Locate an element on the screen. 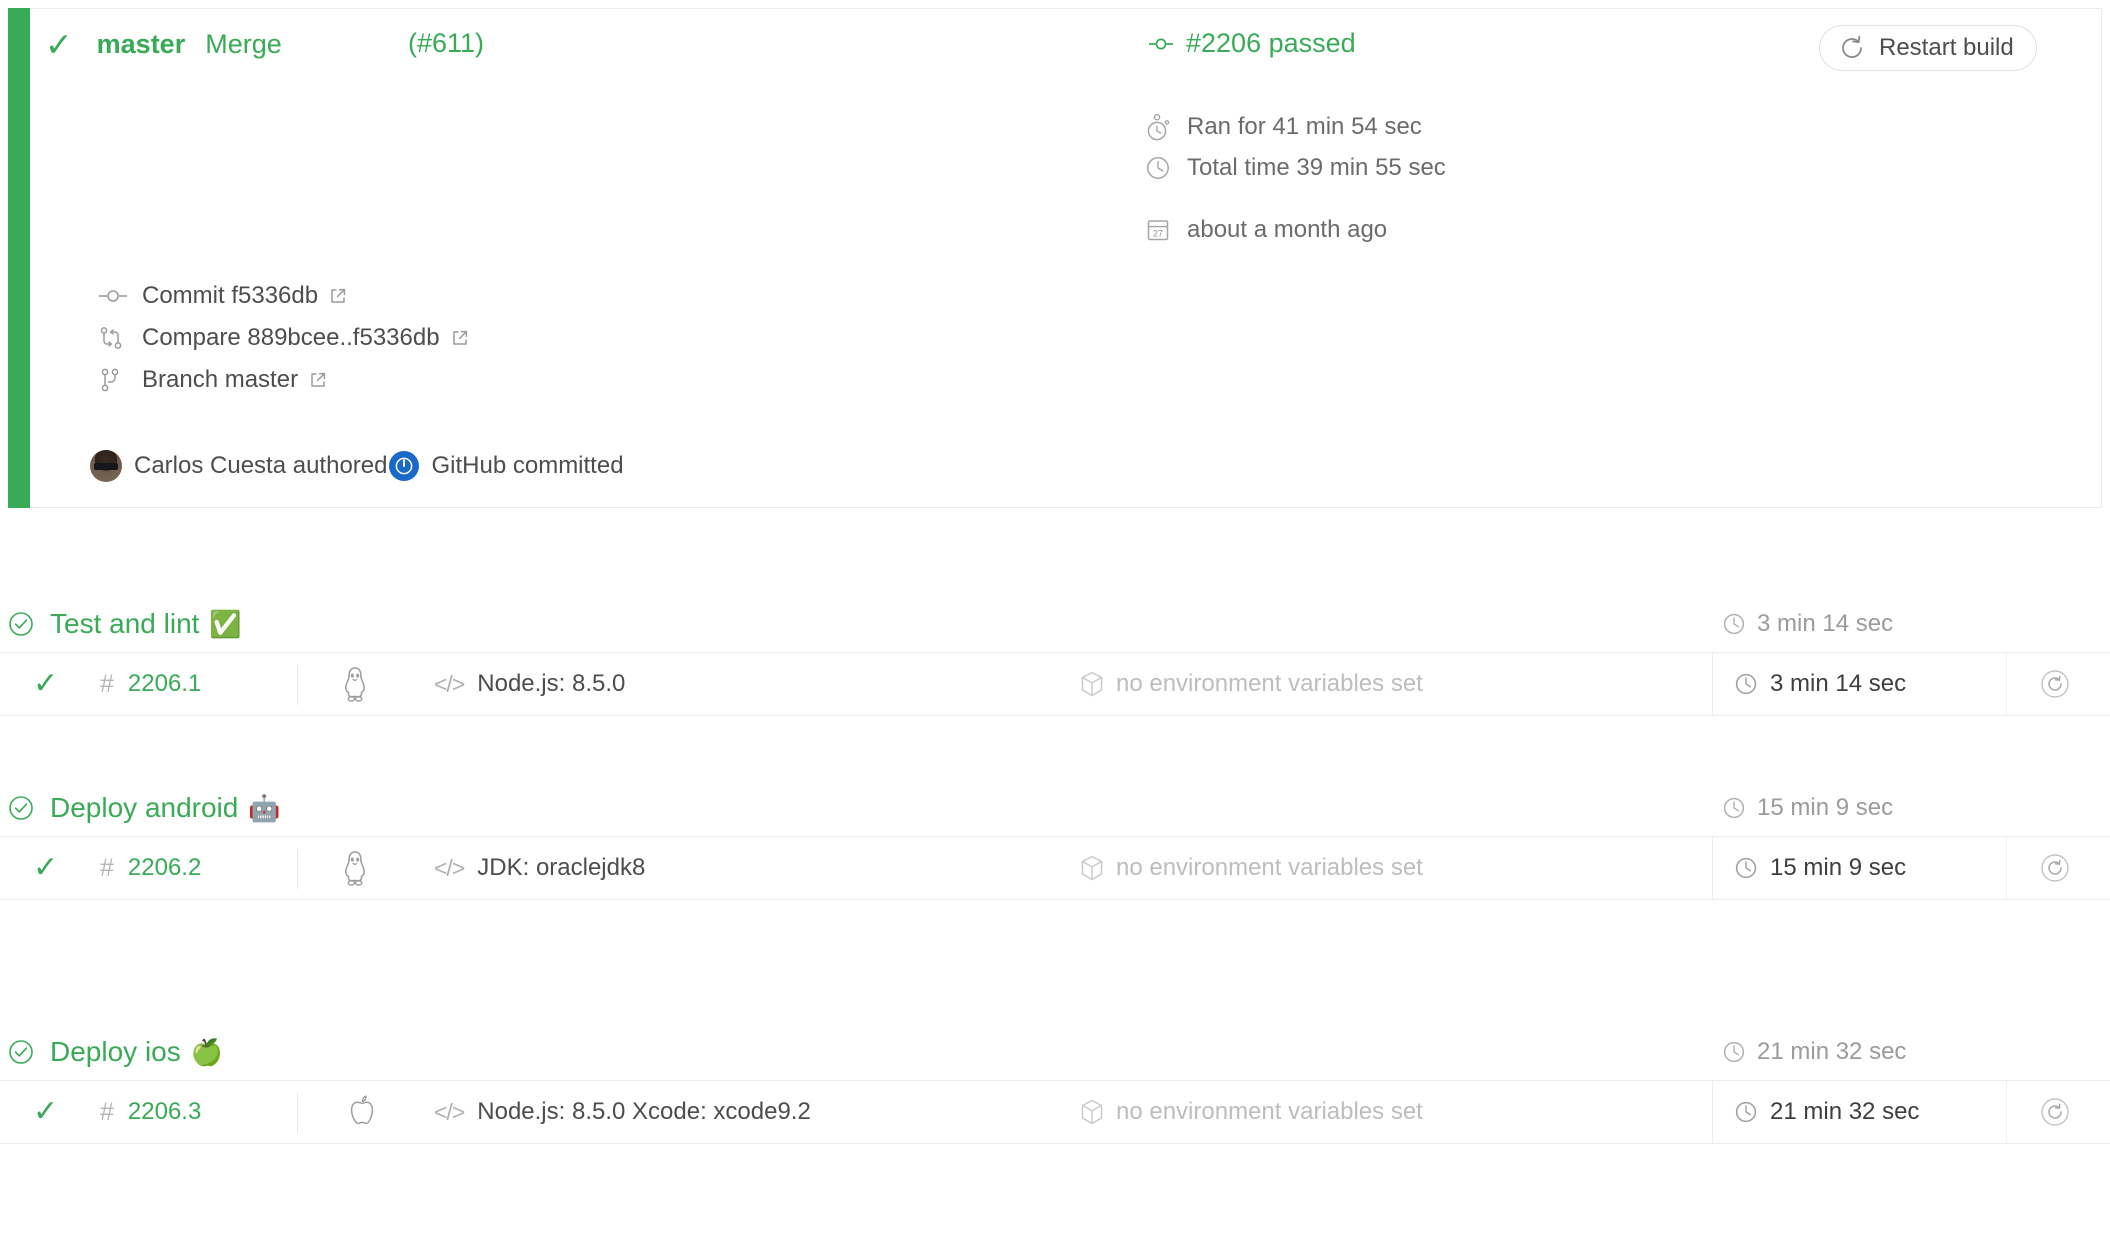 The width and height of the screenshot is (2110, 1250). build-header: ✓ master Merge (#611) is located at coordinates (264, 44).